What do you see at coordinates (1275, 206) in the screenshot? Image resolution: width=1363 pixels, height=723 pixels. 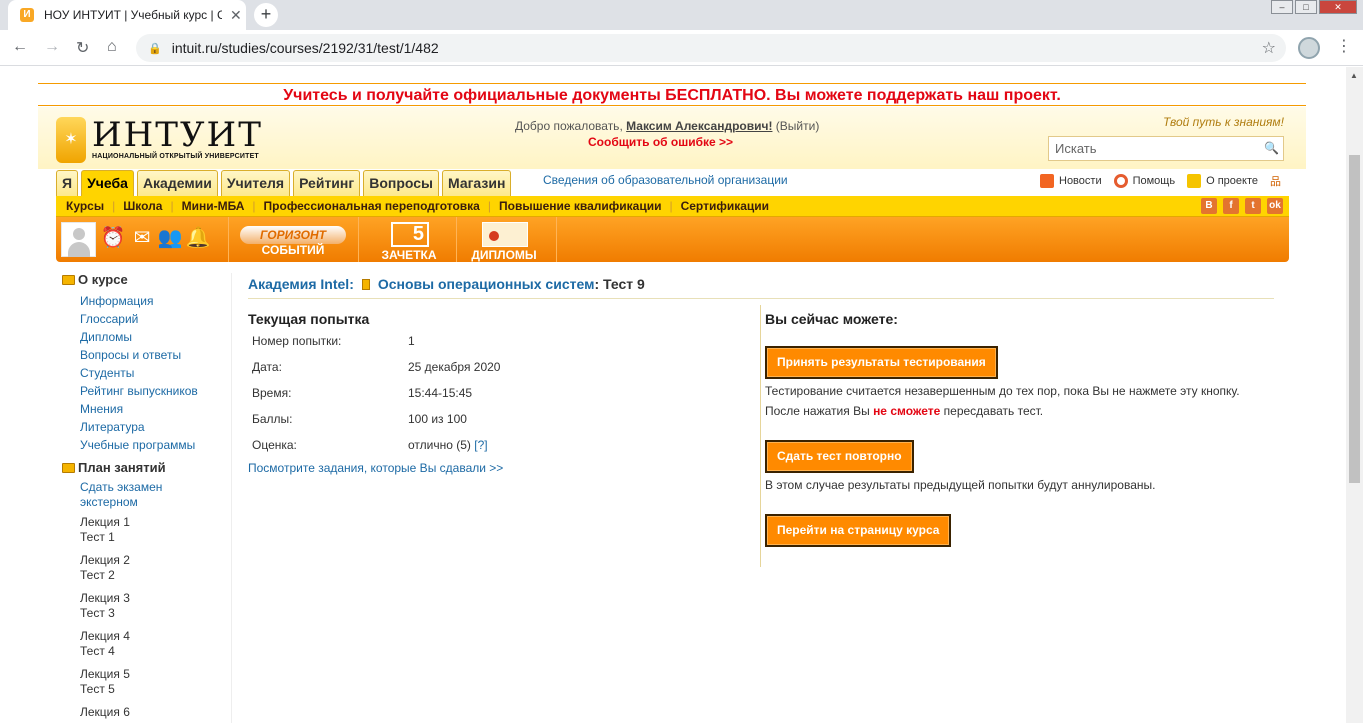 I see `odnoklassniki-icon: ok` at bounding box center [1275, 206].